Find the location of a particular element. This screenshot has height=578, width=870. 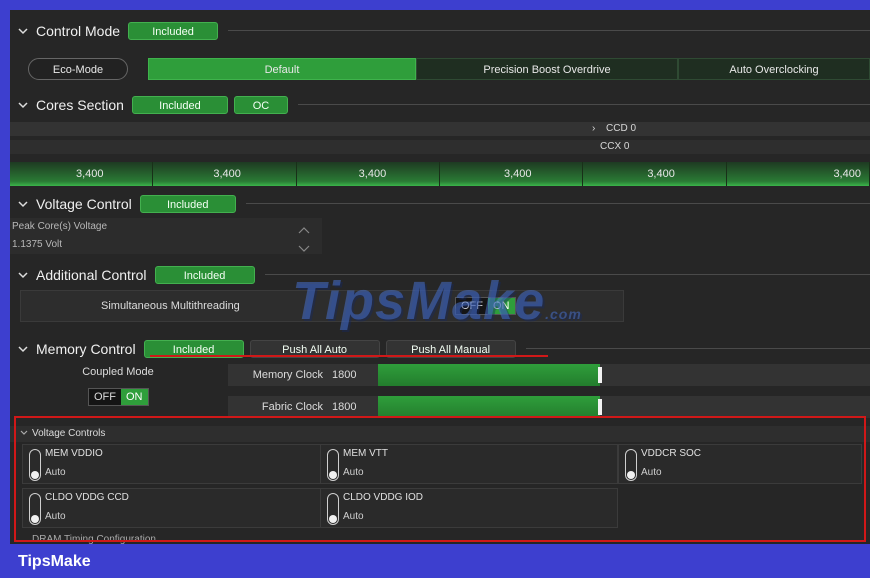

field-value: 1.1375 Volt is located at coordinates (37, 244).